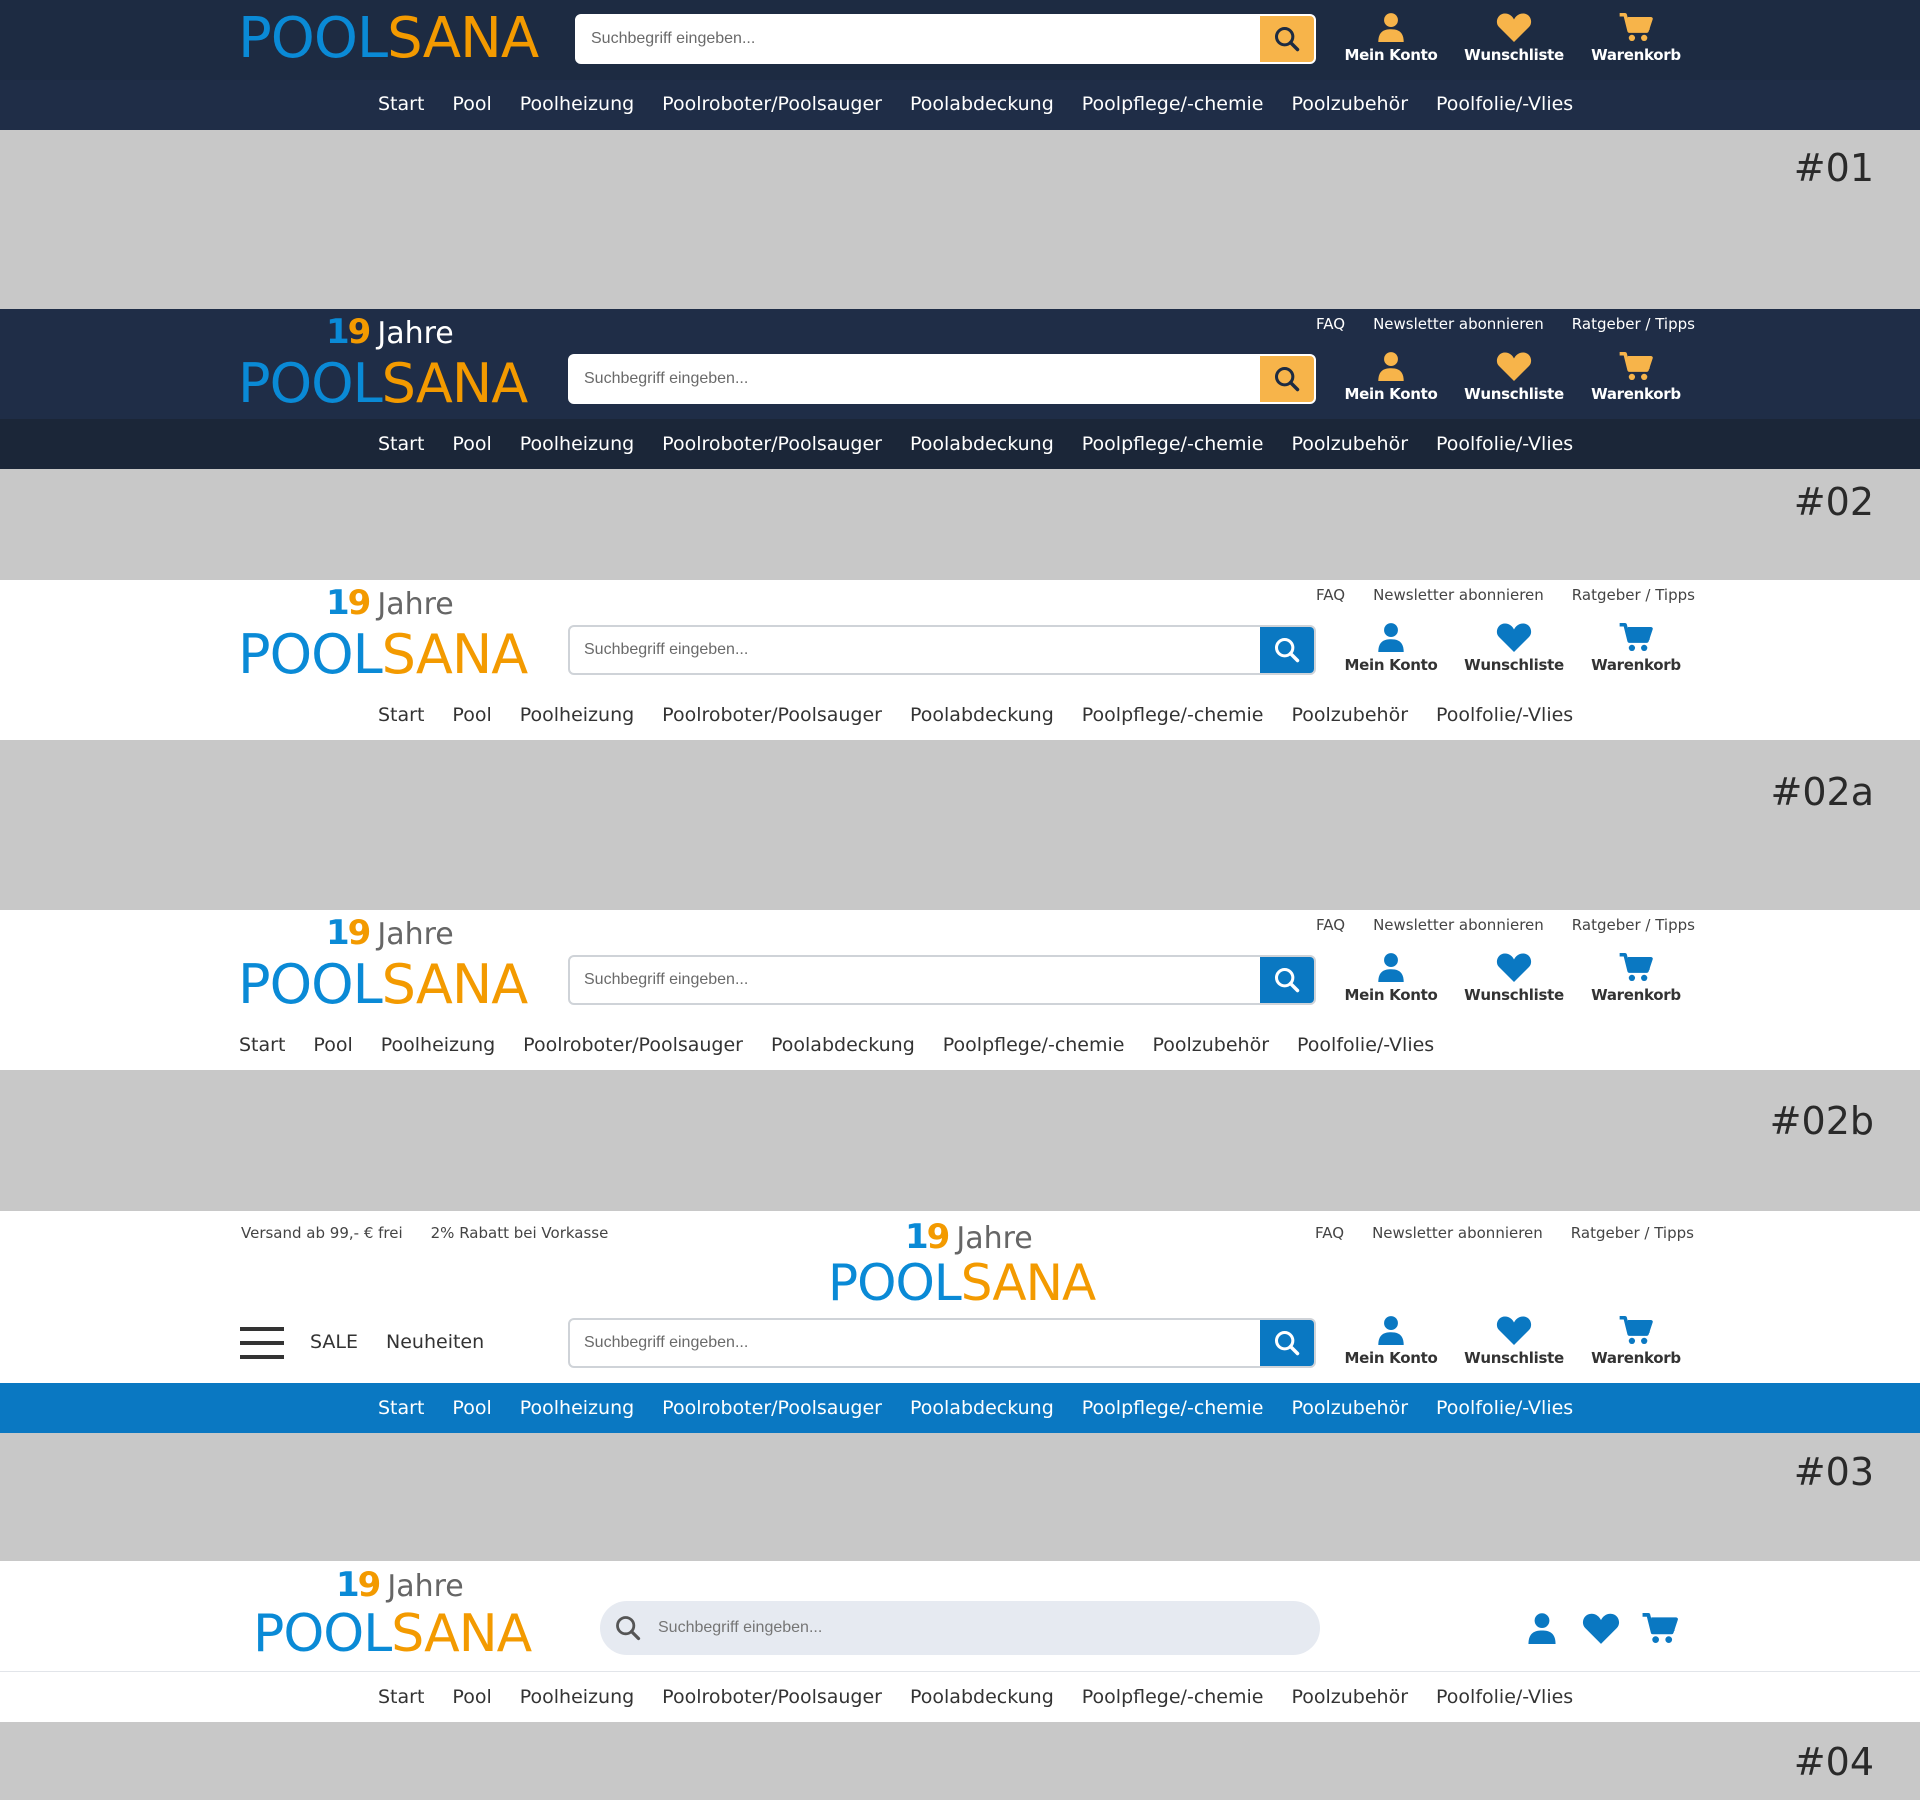  What do you see at coordinates (962, 1283) in the screenshot?
I see `logo-v03: POOLSANA` at bounding box center [962, 1283].